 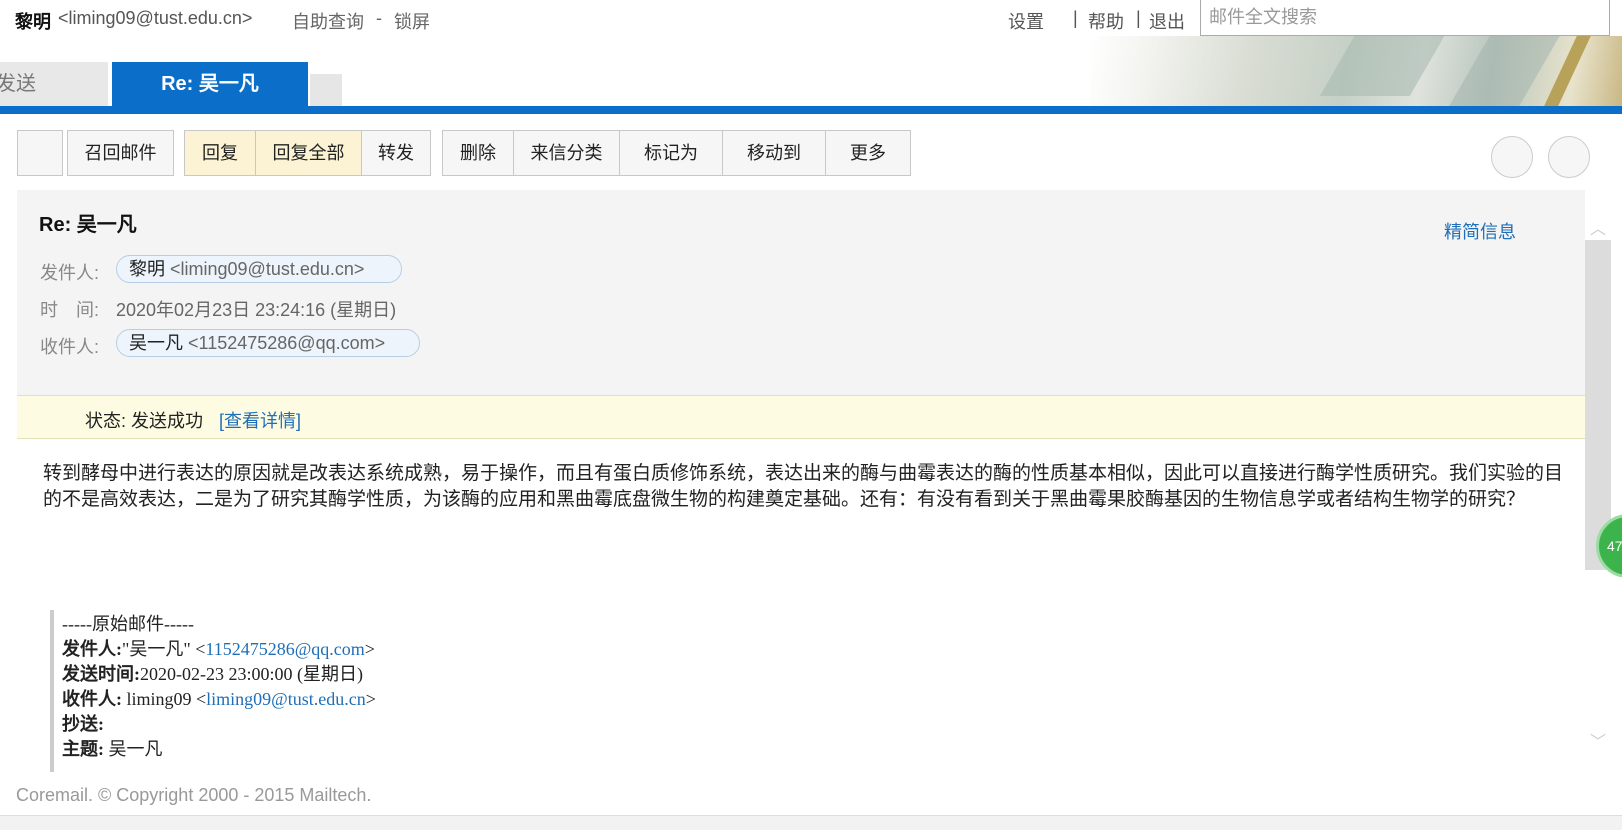 I want to click on send-status: 状态: 发送成功, so click(x=144, y=421).